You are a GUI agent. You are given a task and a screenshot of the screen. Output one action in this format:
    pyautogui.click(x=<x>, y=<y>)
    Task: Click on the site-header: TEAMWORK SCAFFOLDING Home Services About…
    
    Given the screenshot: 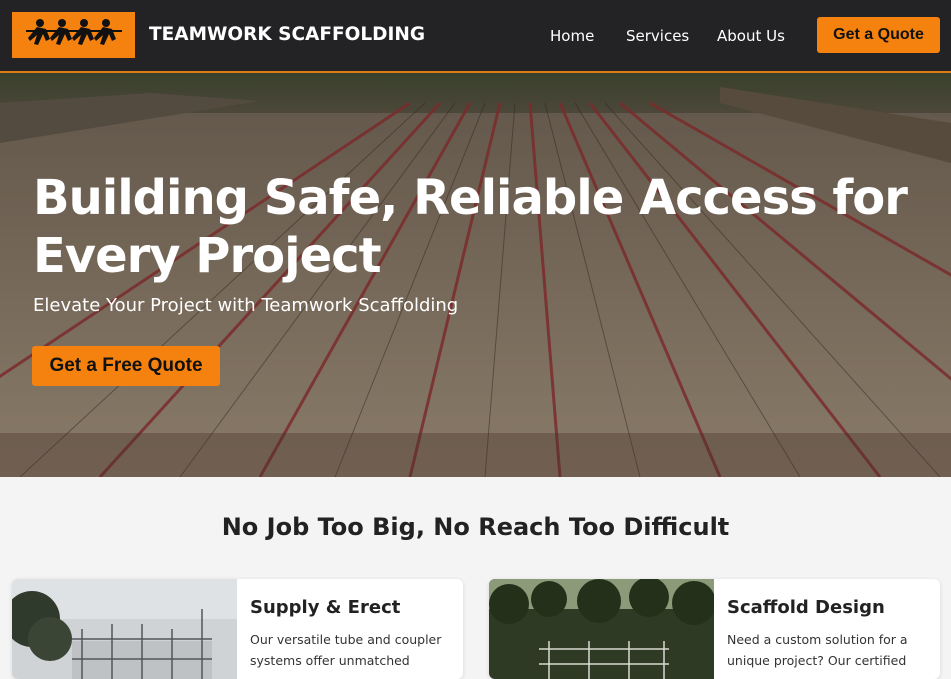 What is the action you would take?
    pyautogui.click(x=475, y=36)
    